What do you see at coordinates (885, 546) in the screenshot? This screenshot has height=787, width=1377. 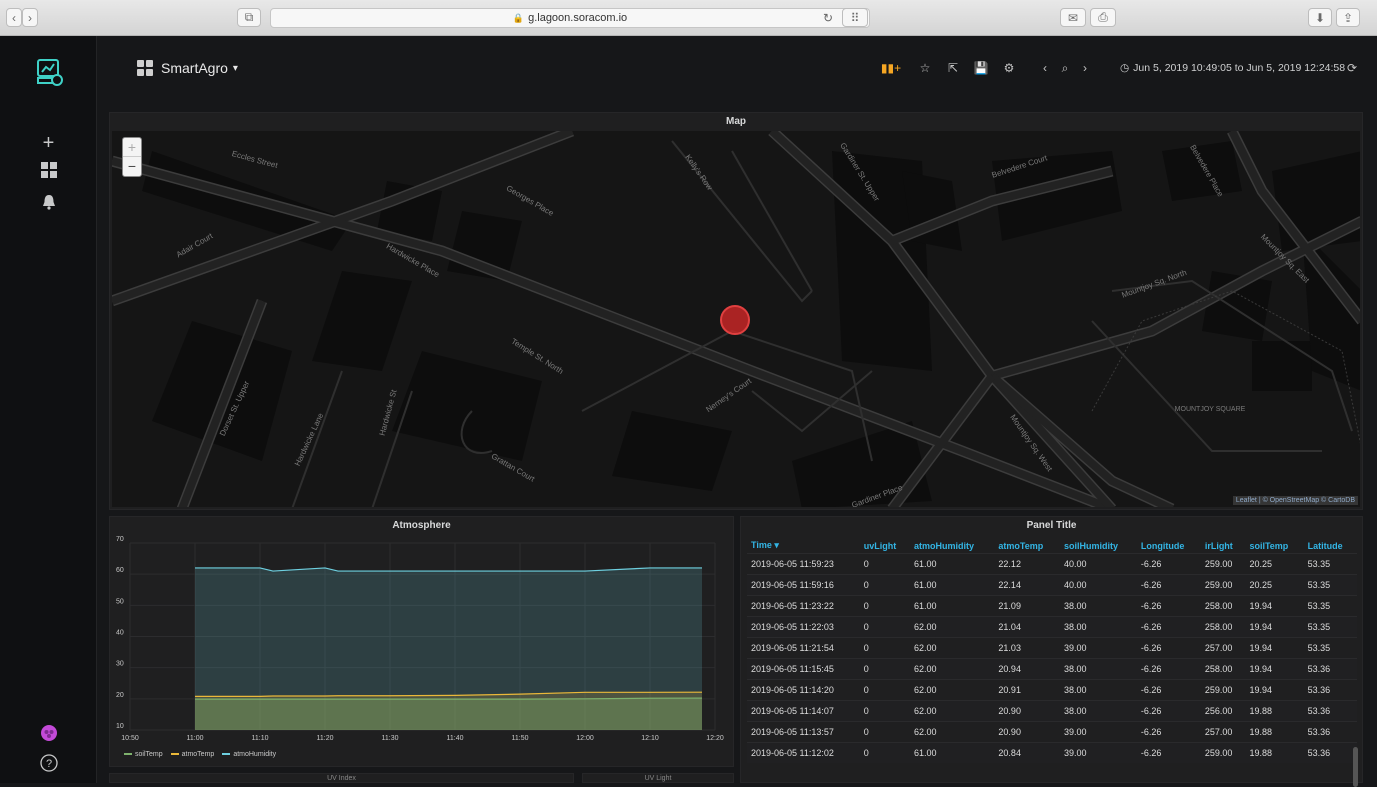 I see `column-header: uvLight` at bounding box center [885, 546].